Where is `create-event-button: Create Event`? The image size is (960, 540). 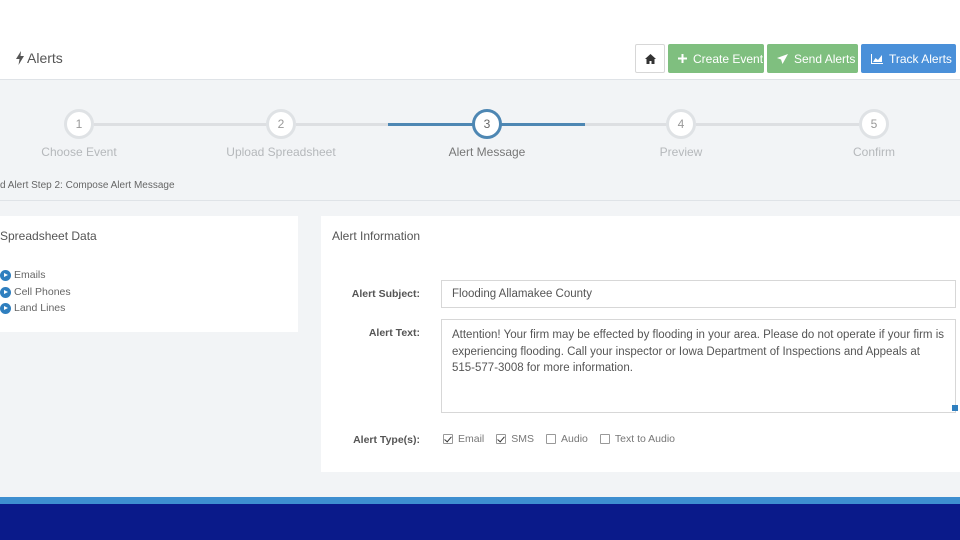
create-event-button: Create Event is located at coordinates (716, 58).